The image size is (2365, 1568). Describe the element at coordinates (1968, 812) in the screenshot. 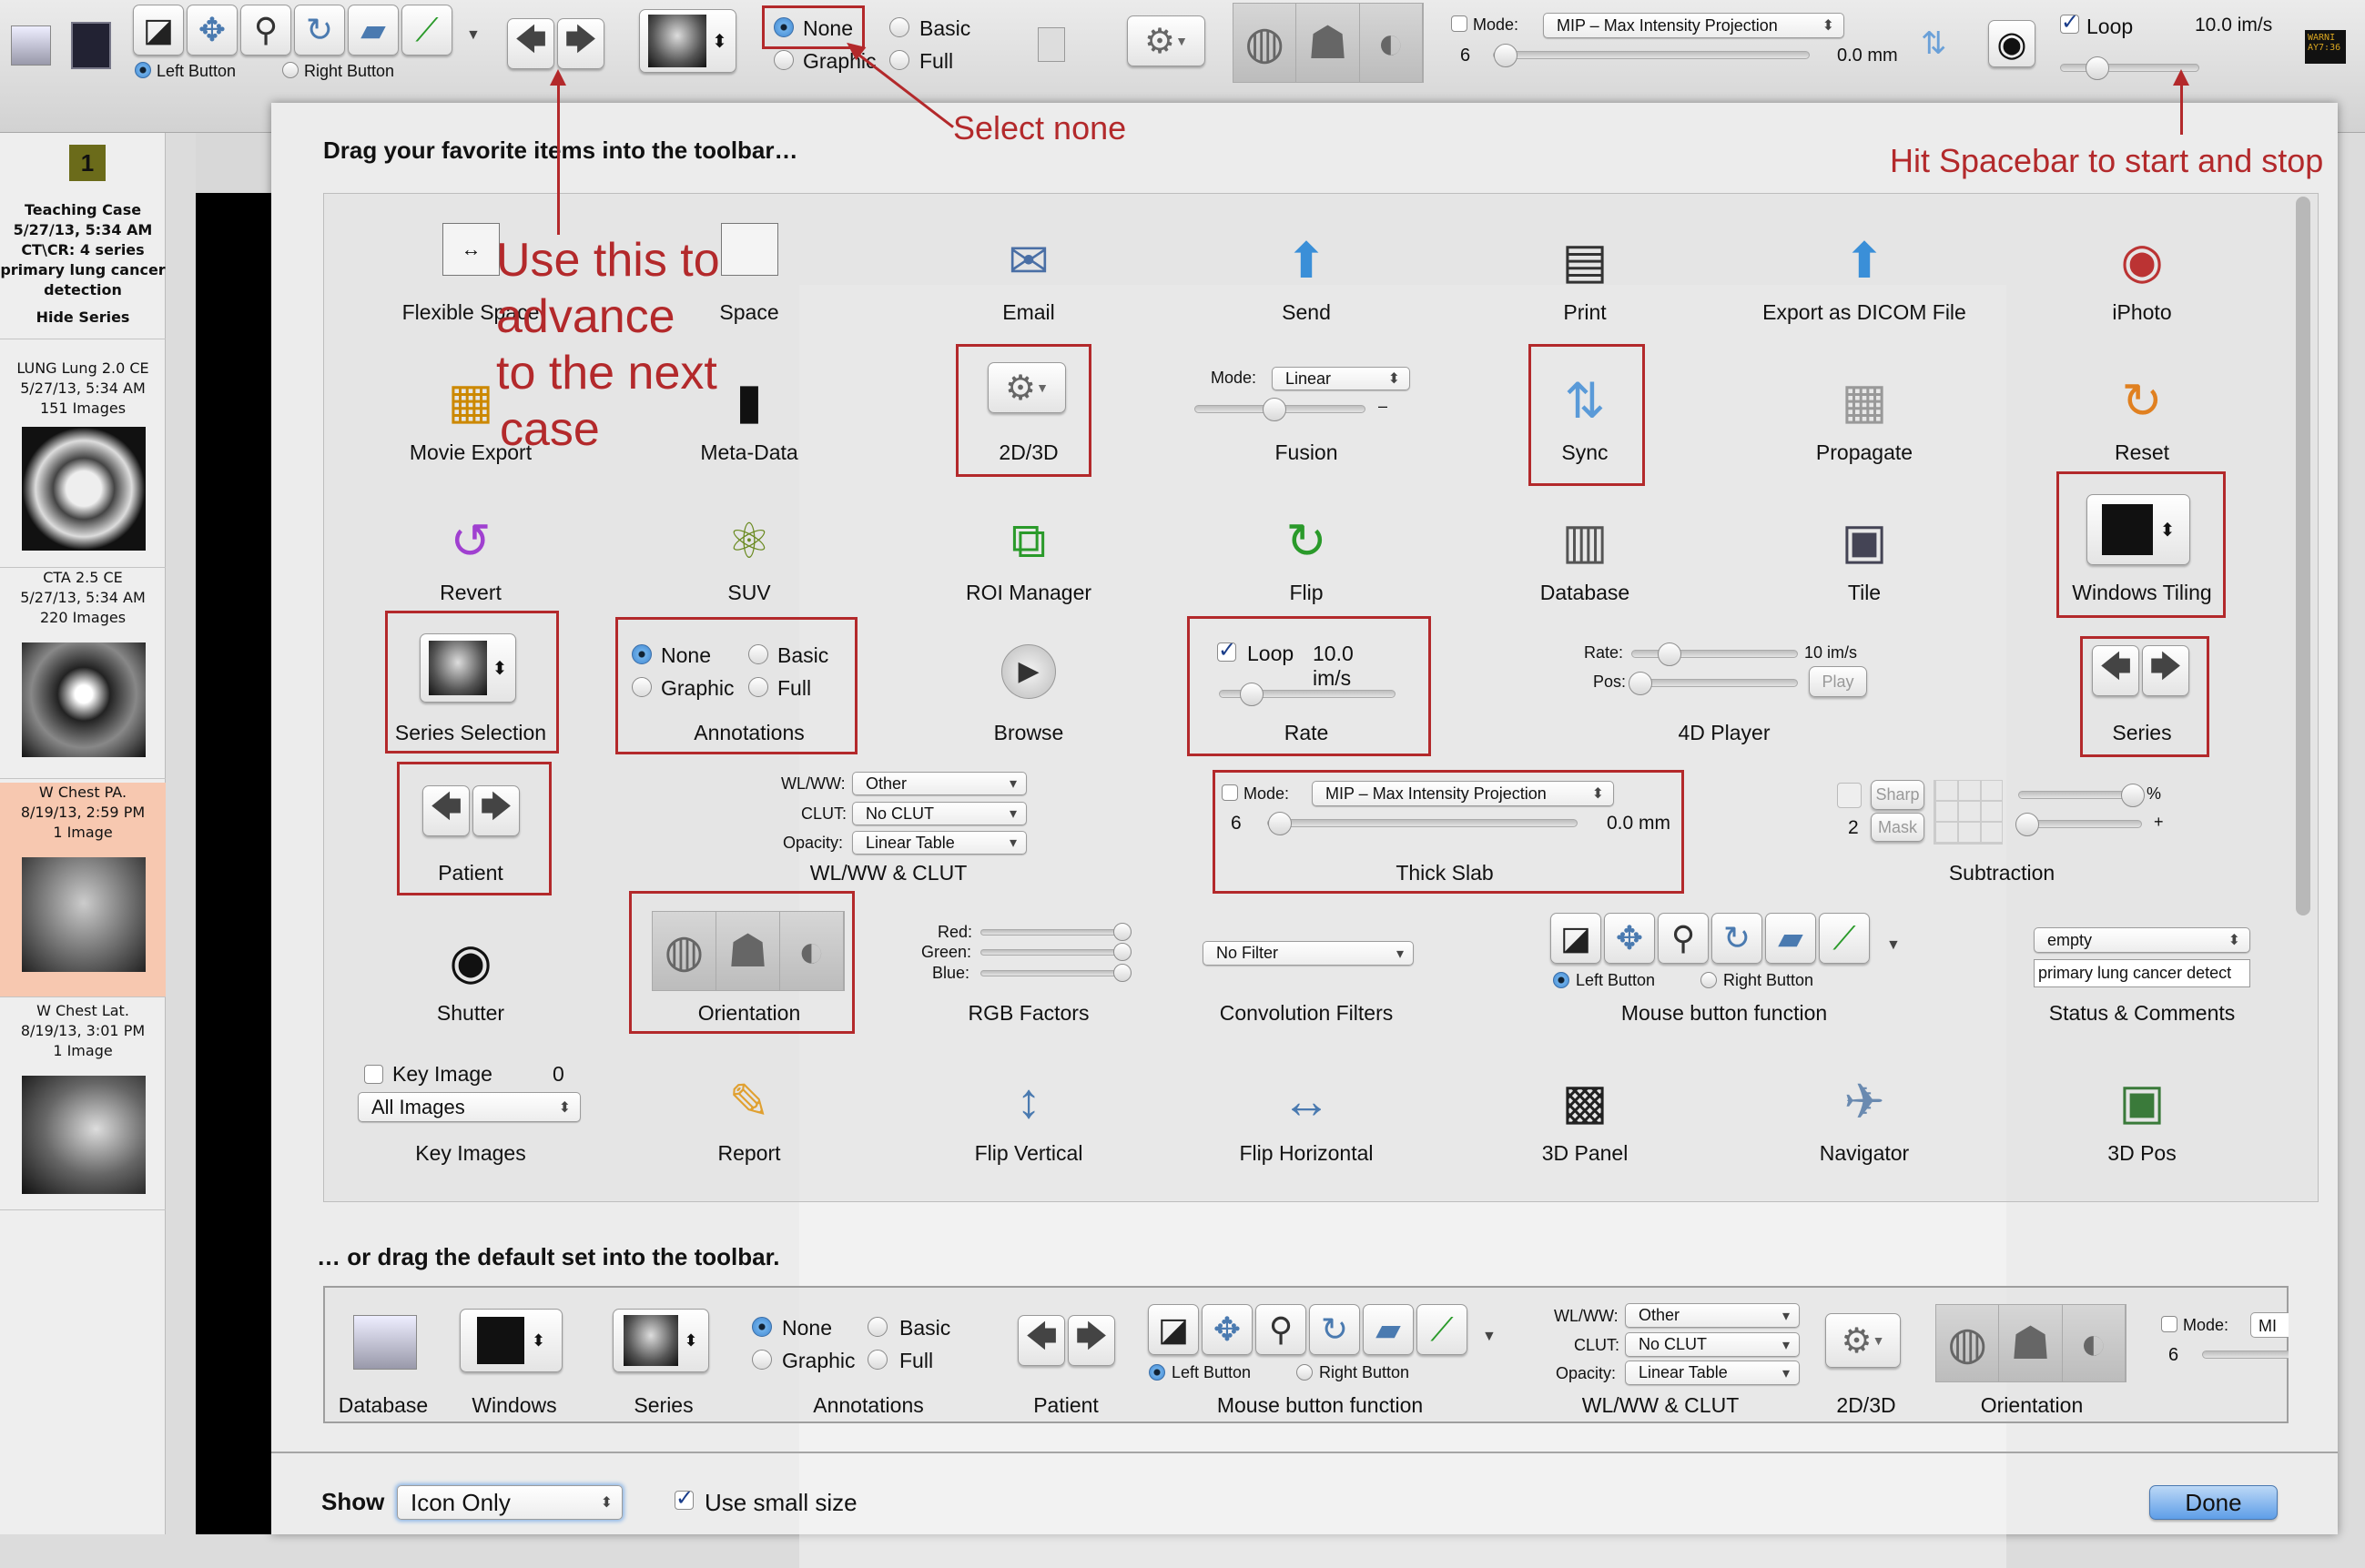

I see `subtraction-grid` at that location.